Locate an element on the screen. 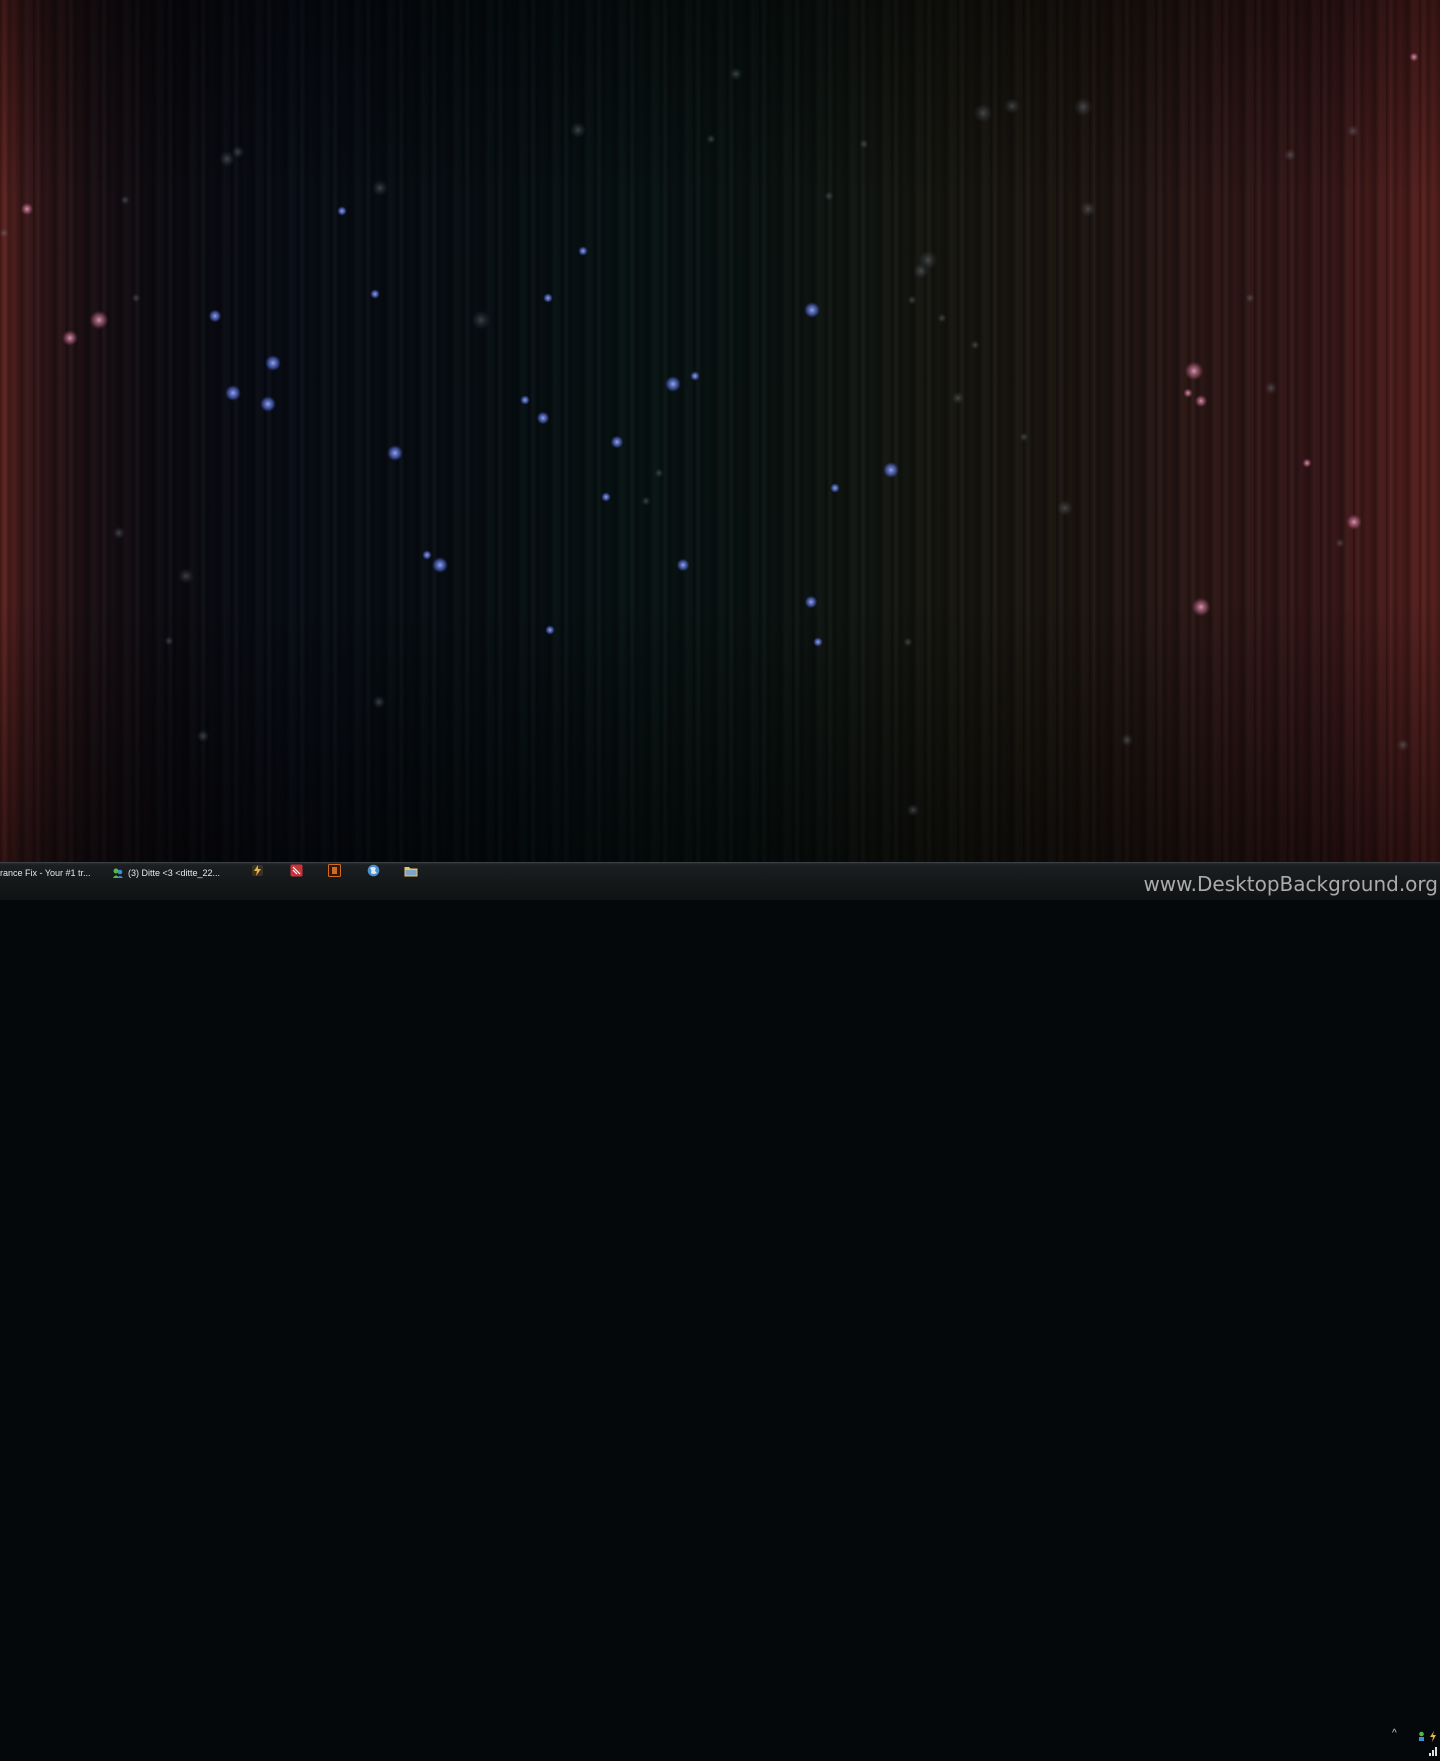 The height and width of the screenshot is (1761, 1440). orange-app-icon is located at coordinates (334, 873).